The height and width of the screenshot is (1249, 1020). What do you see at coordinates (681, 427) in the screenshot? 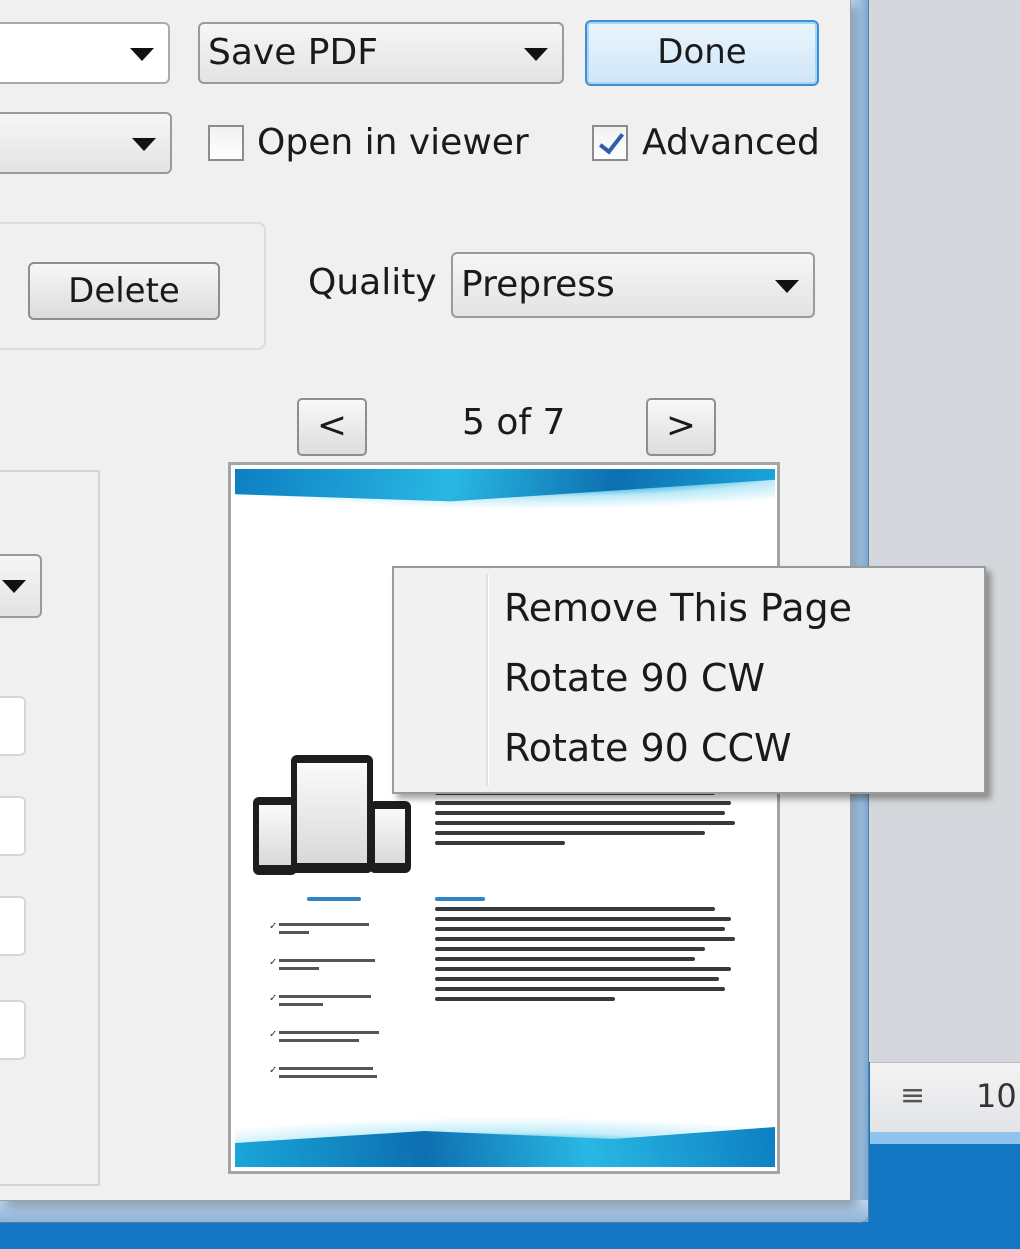
I see `next-page-button: >` at bounding box center [681, 427].